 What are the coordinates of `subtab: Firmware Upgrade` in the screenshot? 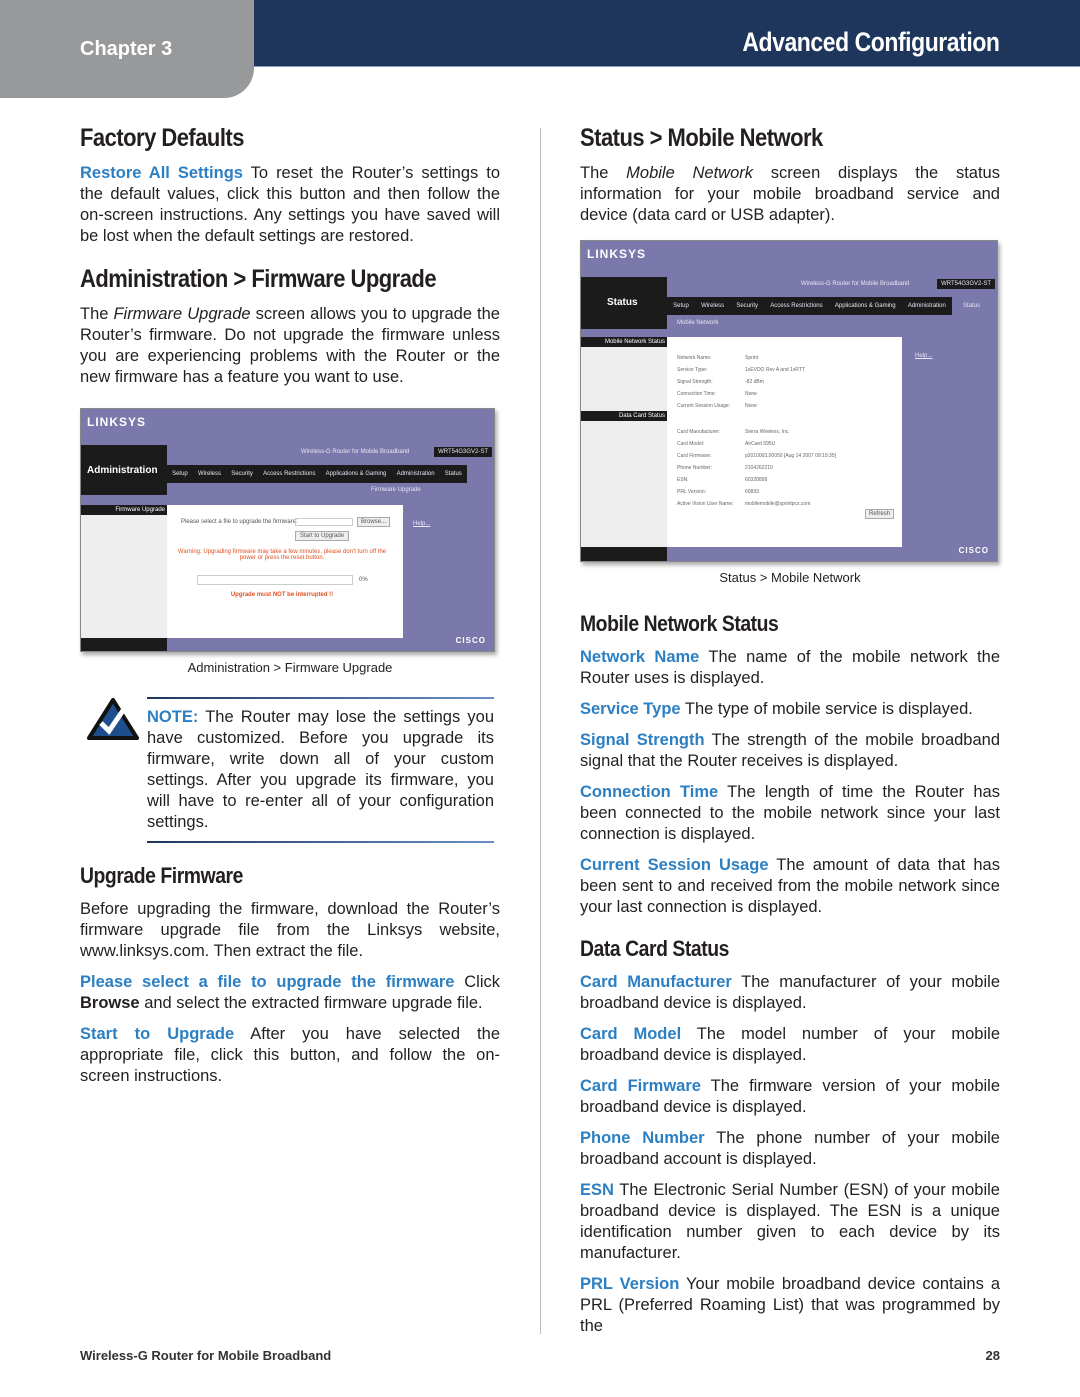 It's located at (396, 490).